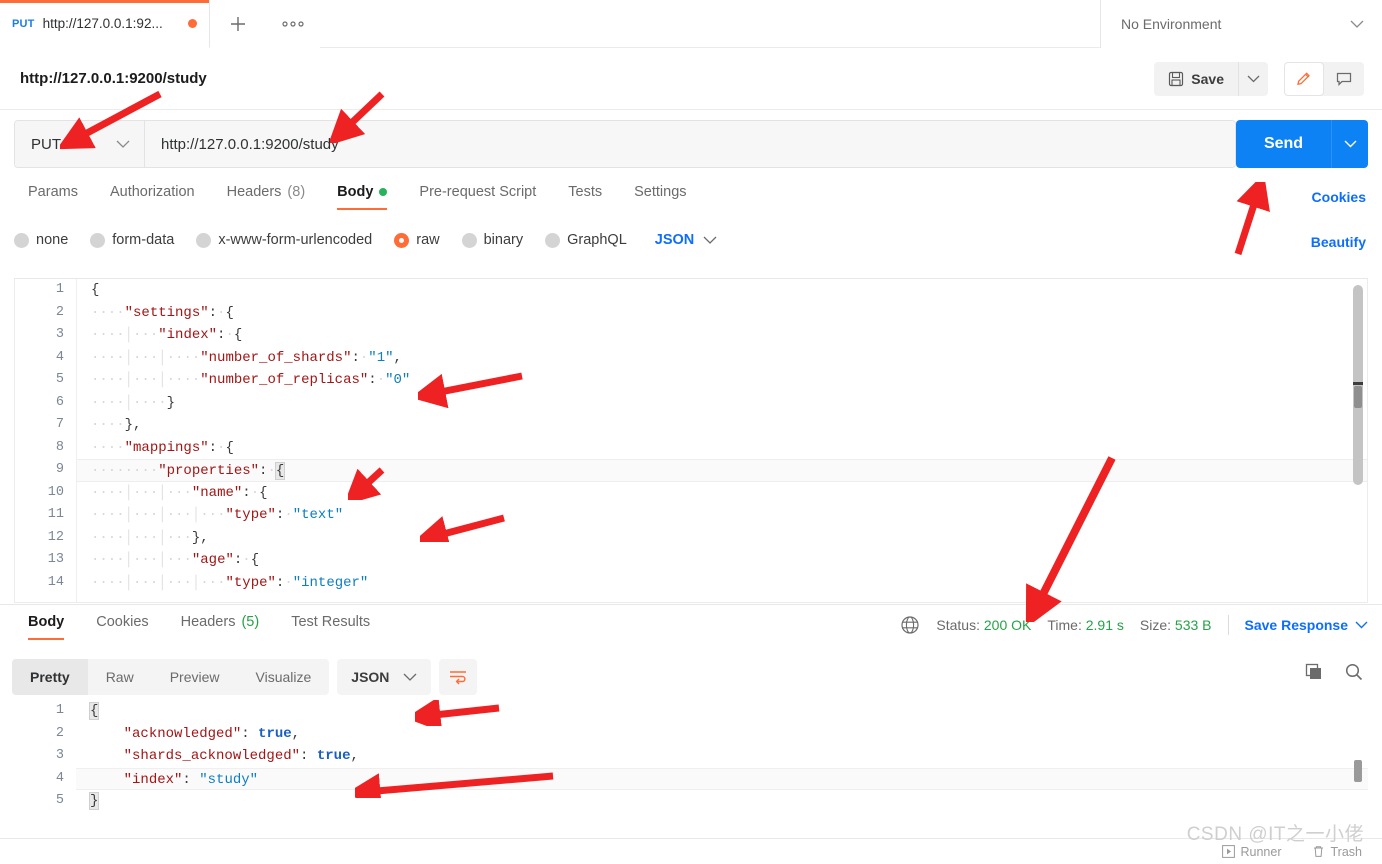 This screenshot has height=864, width=1382. Describe the element at coordinates (152, 192) in the screenshot. I see `tab-authorization-label: Authorization` at that location.